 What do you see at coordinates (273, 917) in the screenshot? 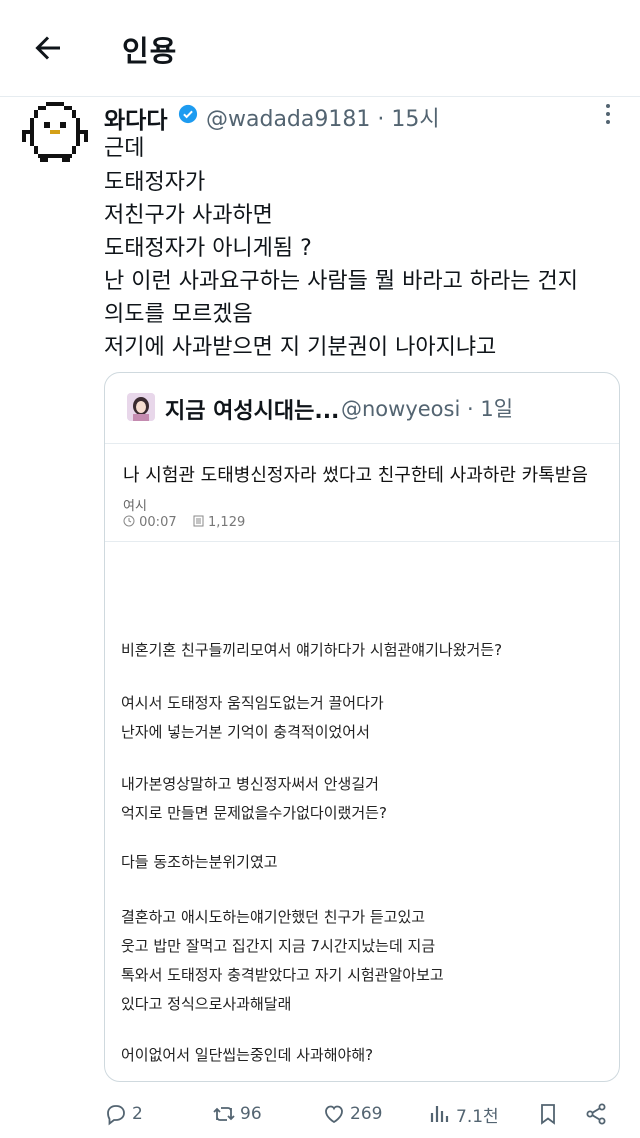
I see `post-paragraph: 결혼하고 애시도하는얘기안했던 친구가 듣고있고` at bounding box center [273, 917].